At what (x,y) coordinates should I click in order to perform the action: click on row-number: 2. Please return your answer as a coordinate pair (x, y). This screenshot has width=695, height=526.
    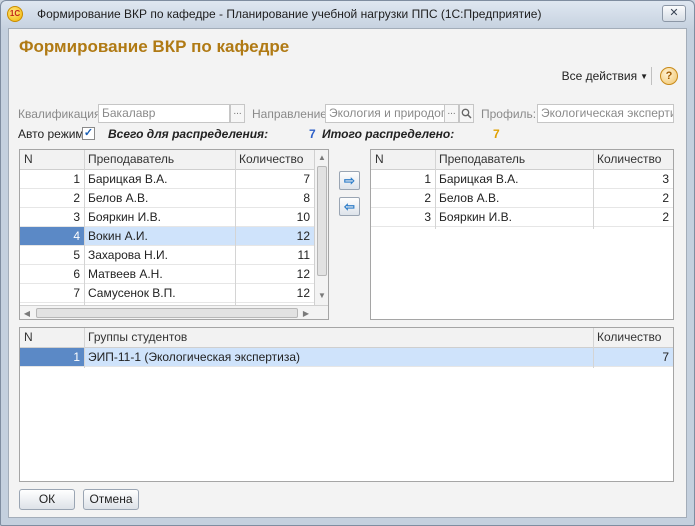
    Looking at the image, I should click on (427, 198).